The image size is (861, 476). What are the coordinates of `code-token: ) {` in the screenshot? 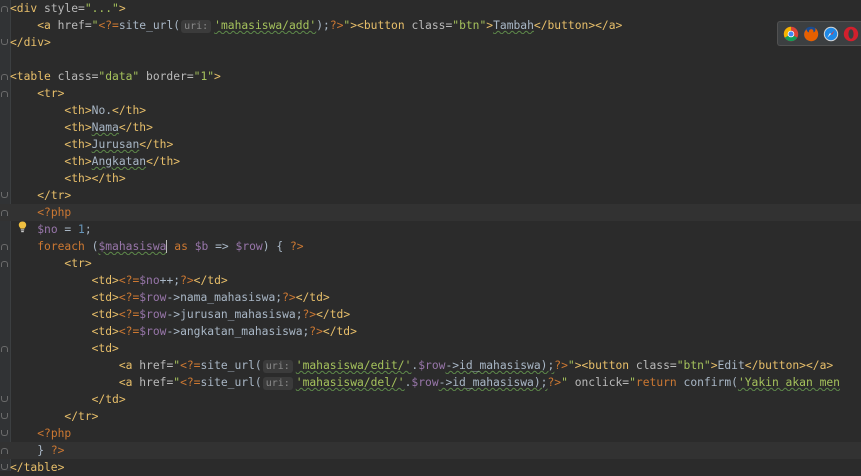 It's located at (276, 246).